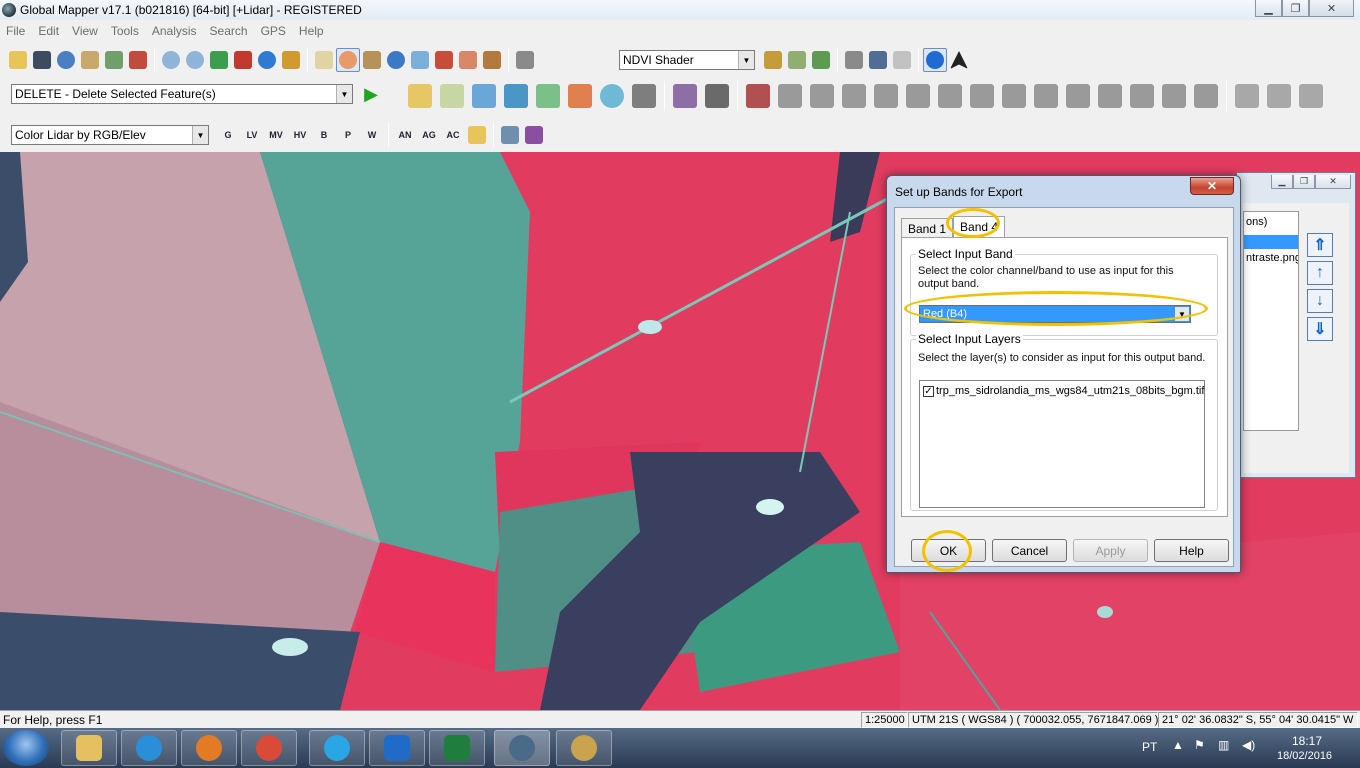 The width and height of the screenshot is (1360, 768). What do you see at coordinates (1206, 96) in the screenshot?
I see `feature-tool-14-icon` at bounding box center [1206, 96].